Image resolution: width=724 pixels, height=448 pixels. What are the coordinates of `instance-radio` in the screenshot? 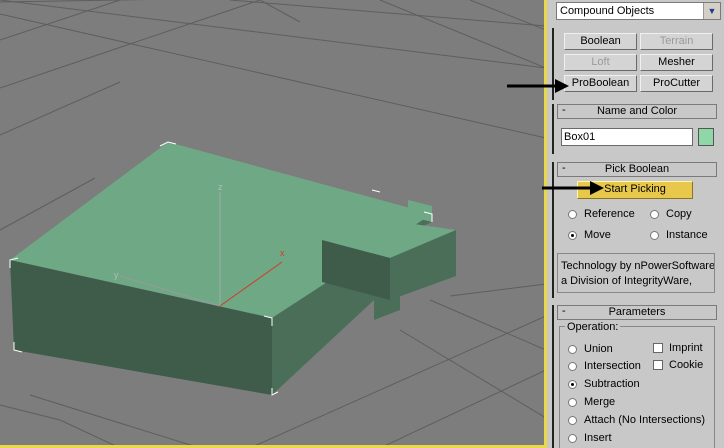 It's located at (654, 235).